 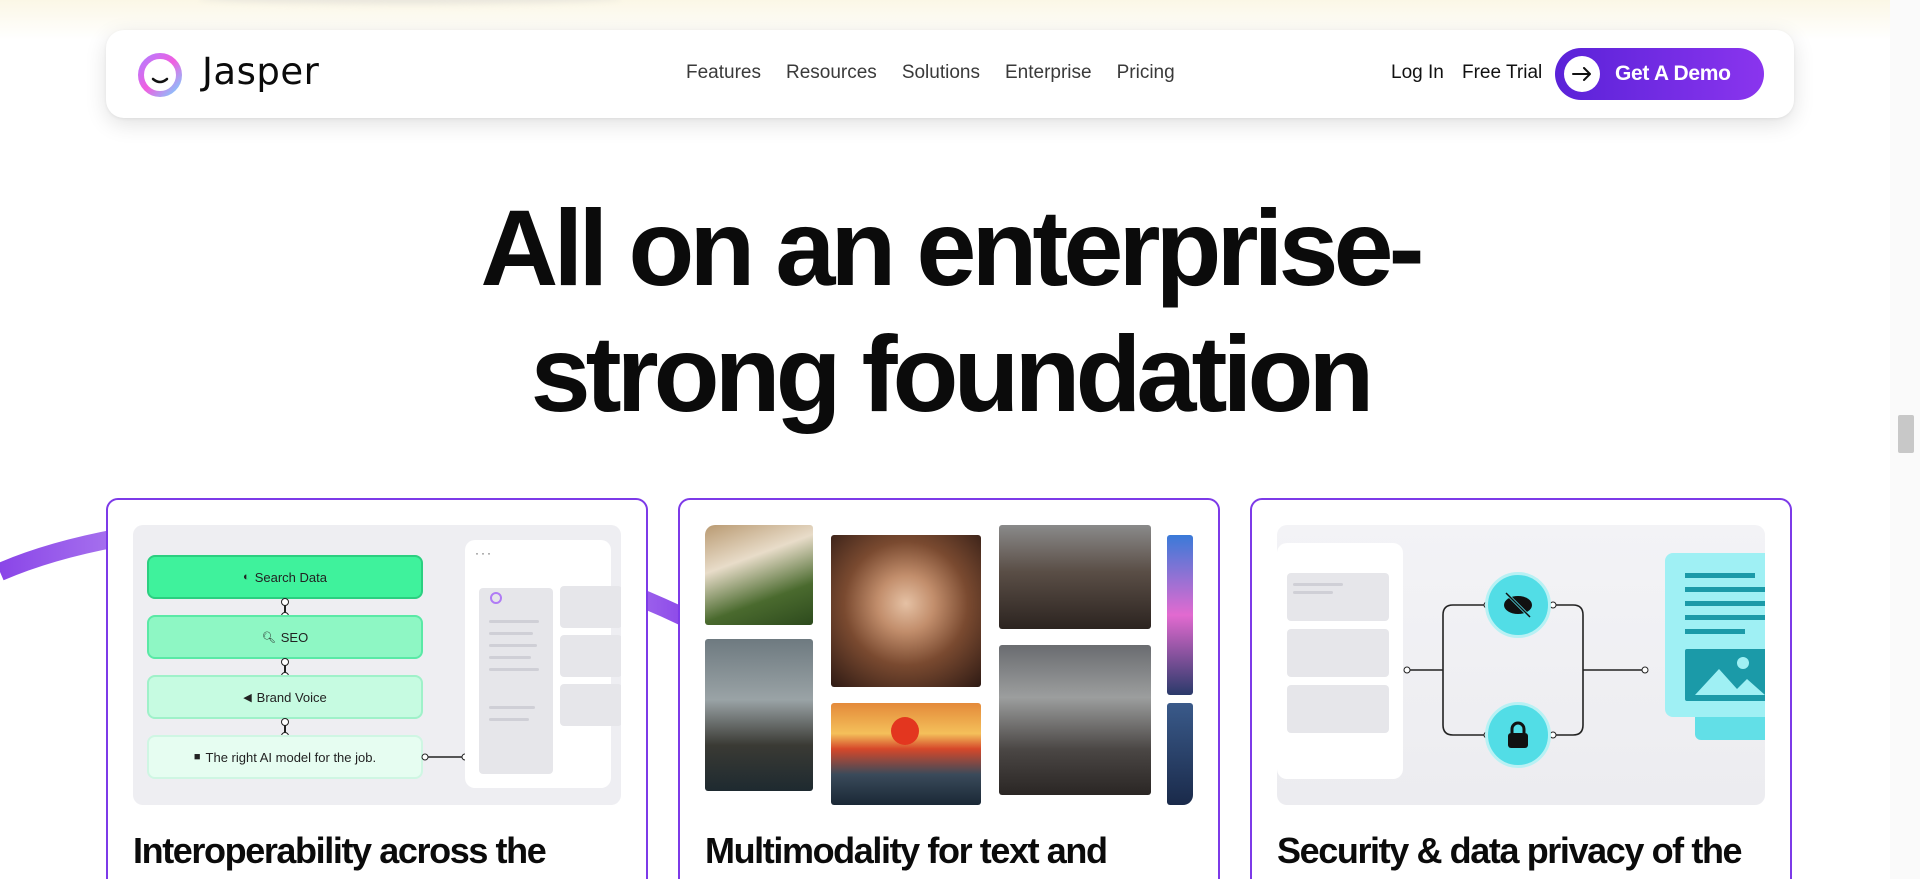 What do you see at coordinates (1510, 850) in the screenshot?
I see `card-title-security: Security & data privacy of the` at bounding box center [1510, 850].